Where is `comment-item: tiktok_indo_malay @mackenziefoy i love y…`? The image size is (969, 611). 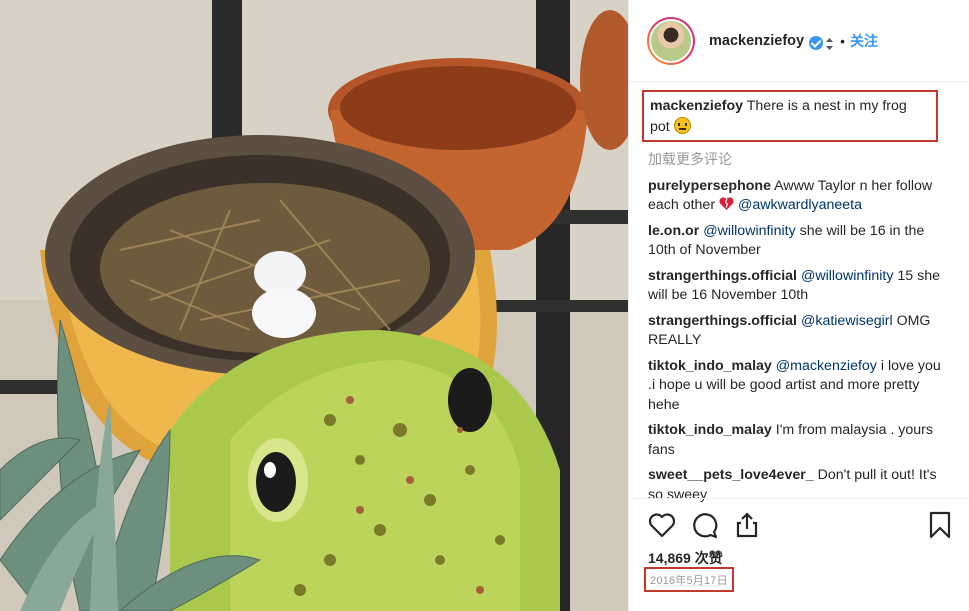
comment-item: tiktok_indo_malay @mackenziefoy i love y… is located at coordinates (798, 386).